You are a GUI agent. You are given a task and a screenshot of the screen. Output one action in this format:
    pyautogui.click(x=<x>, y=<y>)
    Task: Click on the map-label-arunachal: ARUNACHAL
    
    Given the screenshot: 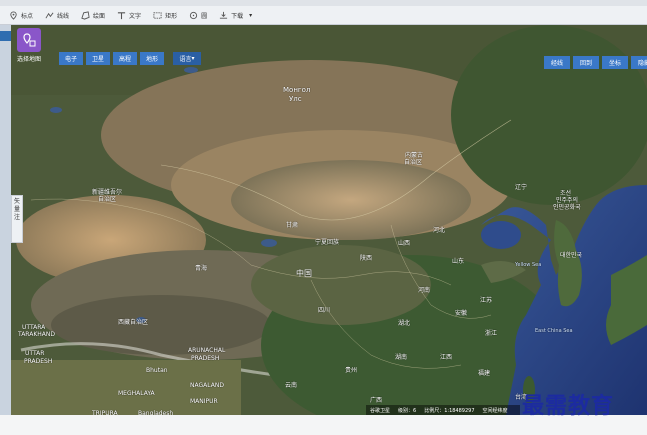 What is the action you would take?
    pyautogui.click(x=207, y=350)
    